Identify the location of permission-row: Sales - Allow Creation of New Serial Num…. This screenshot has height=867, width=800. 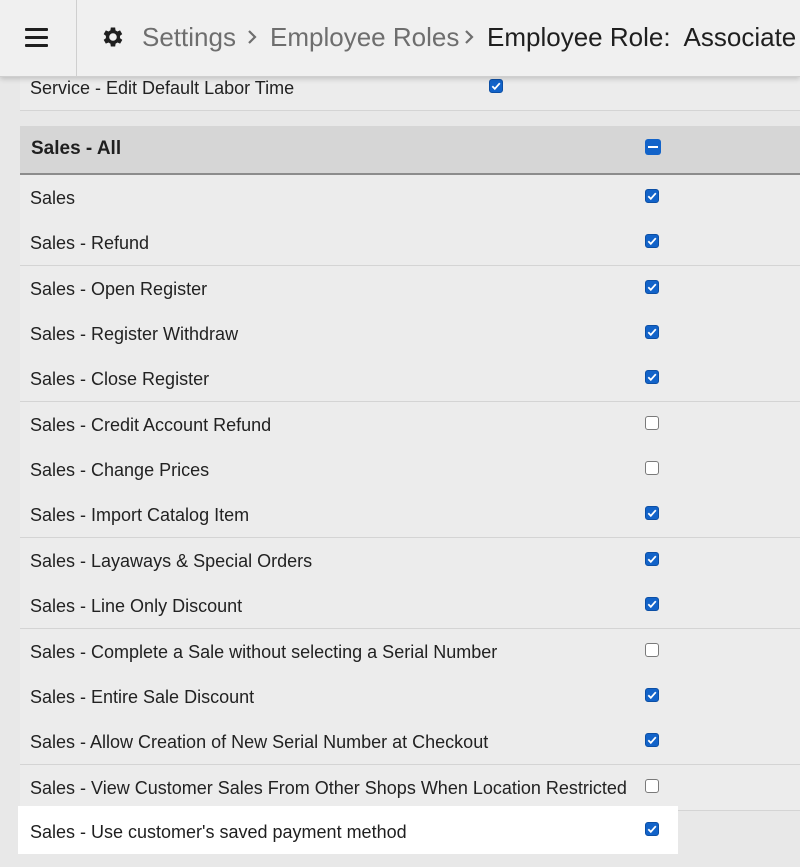
(410, 742).